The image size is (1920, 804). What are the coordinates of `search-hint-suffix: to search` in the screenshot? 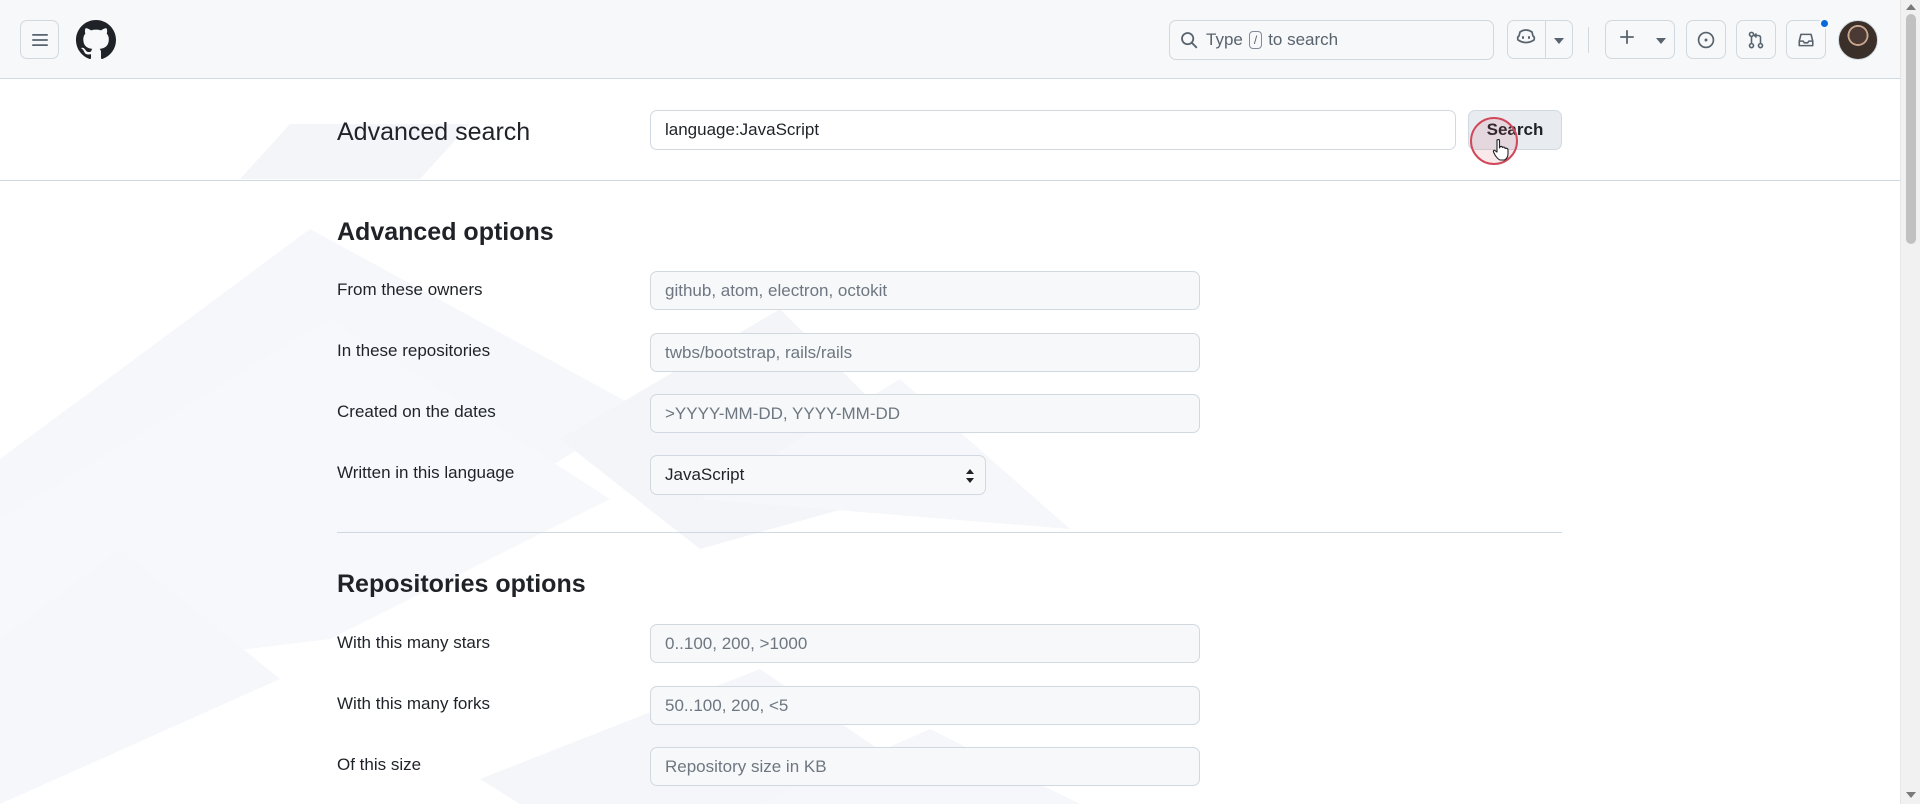 It's located at (1303, 39).